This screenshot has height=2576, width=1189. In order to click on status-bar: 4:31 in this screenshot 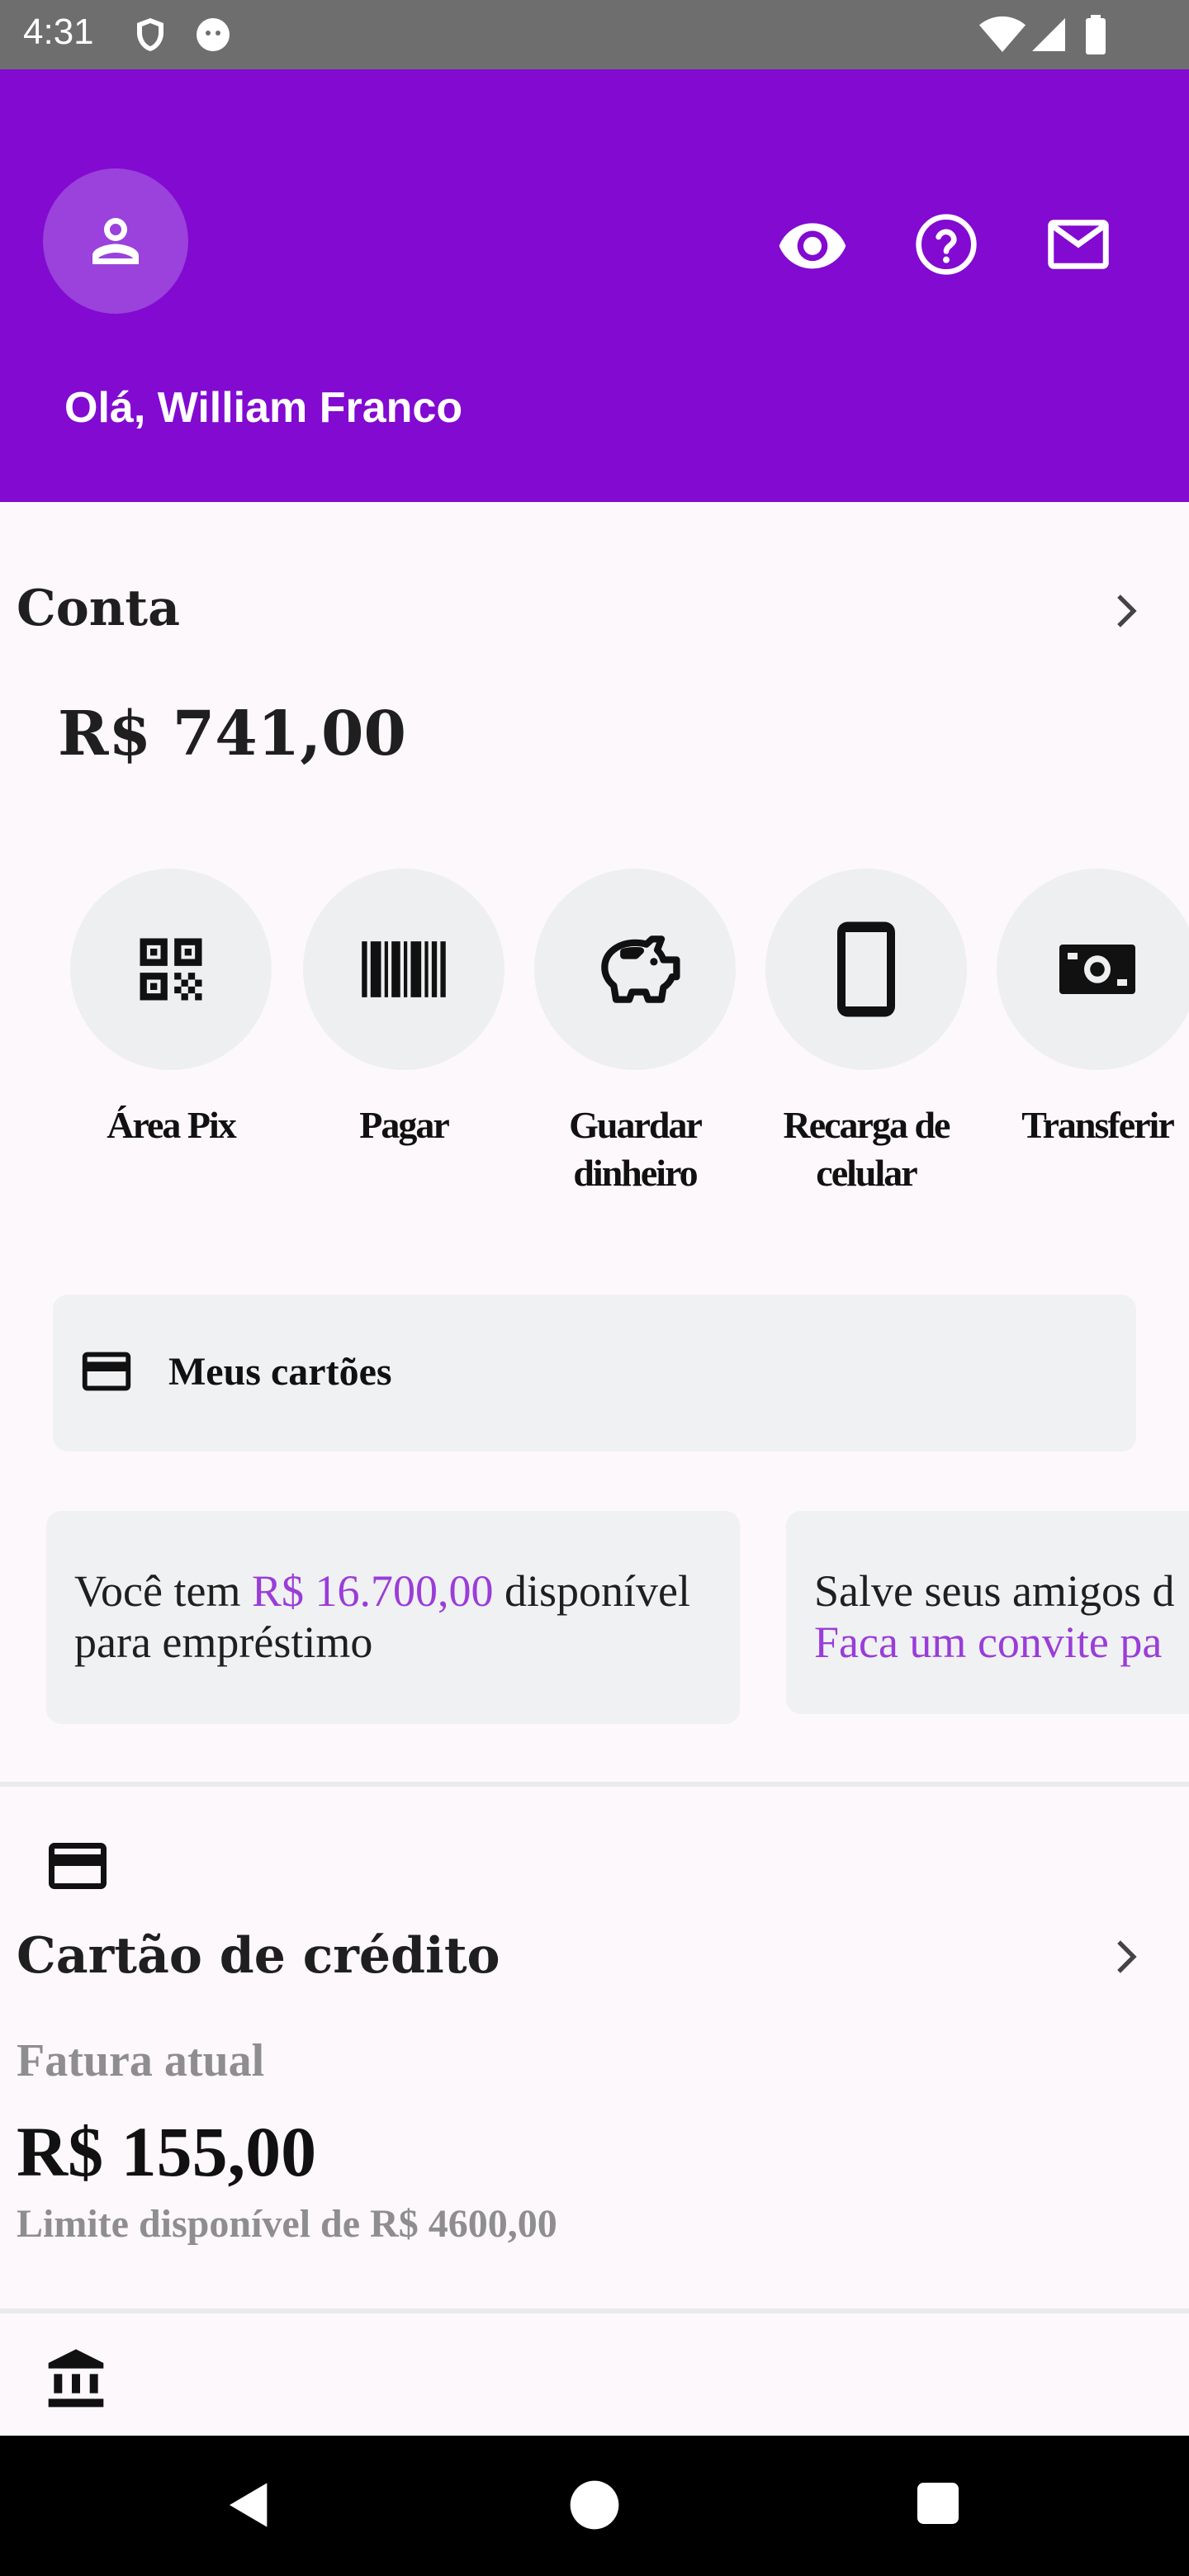, I will do `click(594, 34)`.